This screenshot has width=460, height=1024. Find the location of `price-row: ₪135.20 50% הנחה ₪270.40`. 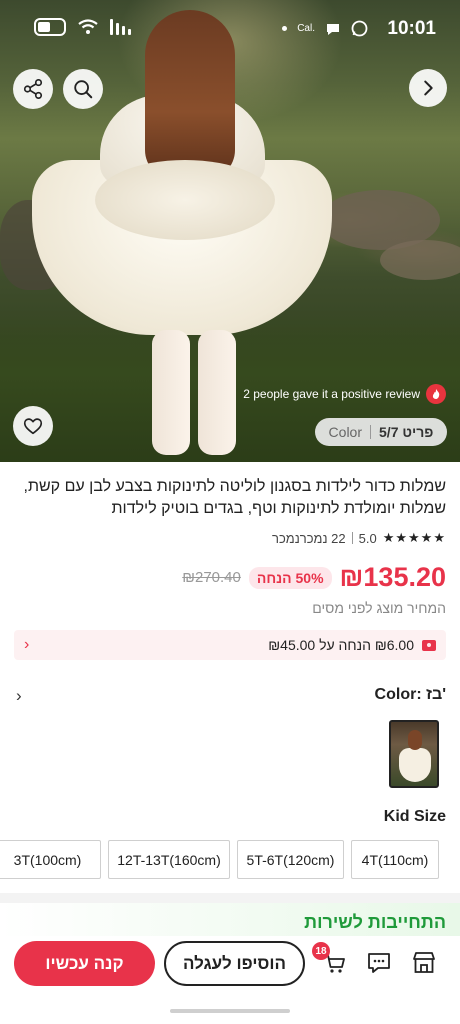

price-row: ₪135.20 50% הנחה ₪270.40 is located at coordinates (314, 577).